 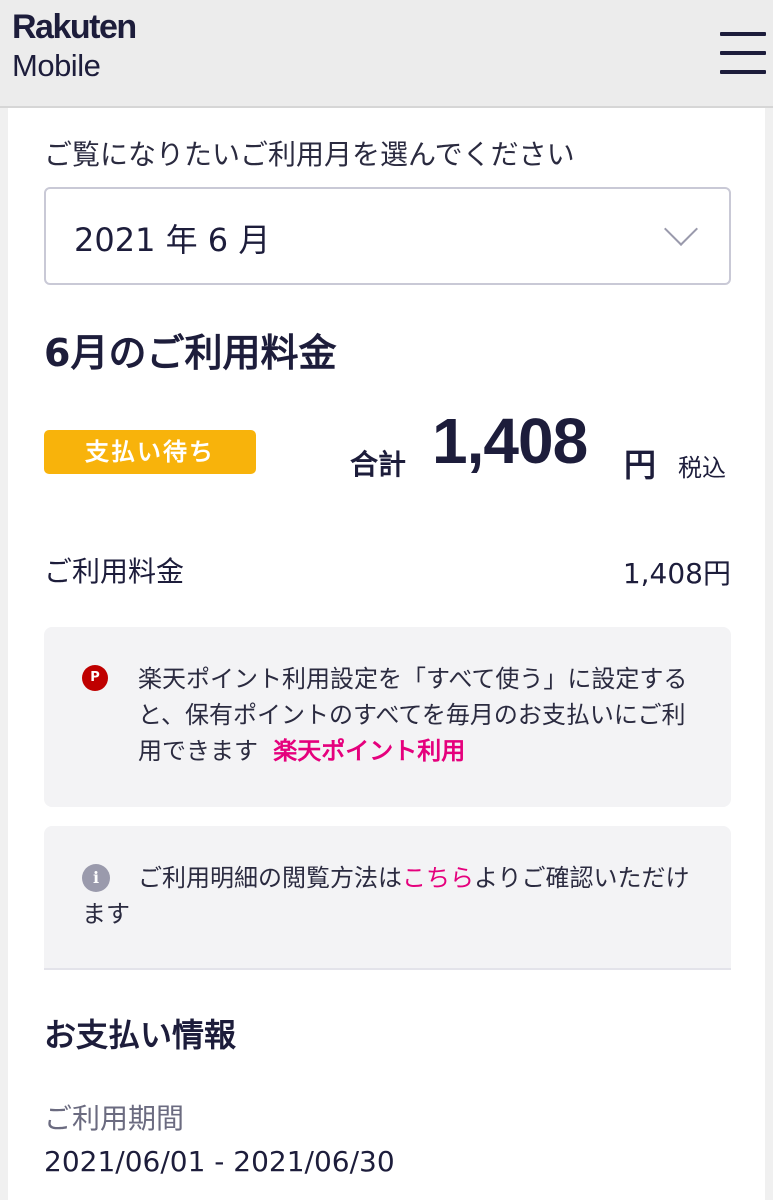 What do you see at coordinates (369, 751) in the screenshot?
I see `points-setting-link: 楽天ポイント利用` at bounding box center [369, 751].